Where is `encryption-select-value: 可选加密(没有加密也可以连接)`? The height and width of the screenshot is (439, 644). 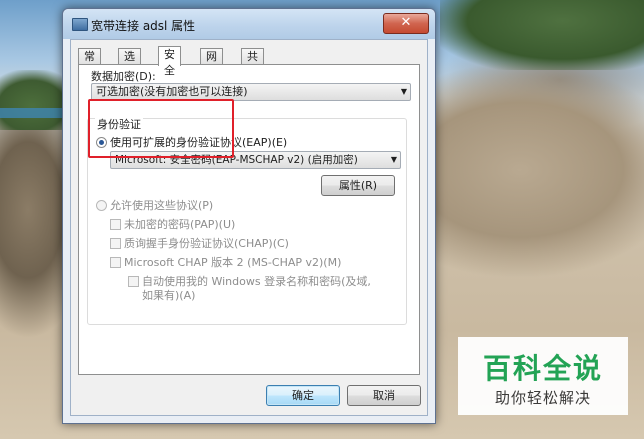 encryption-select-value: 可选加密(没有加密也可以连接) is located at coordinates (172, 91).